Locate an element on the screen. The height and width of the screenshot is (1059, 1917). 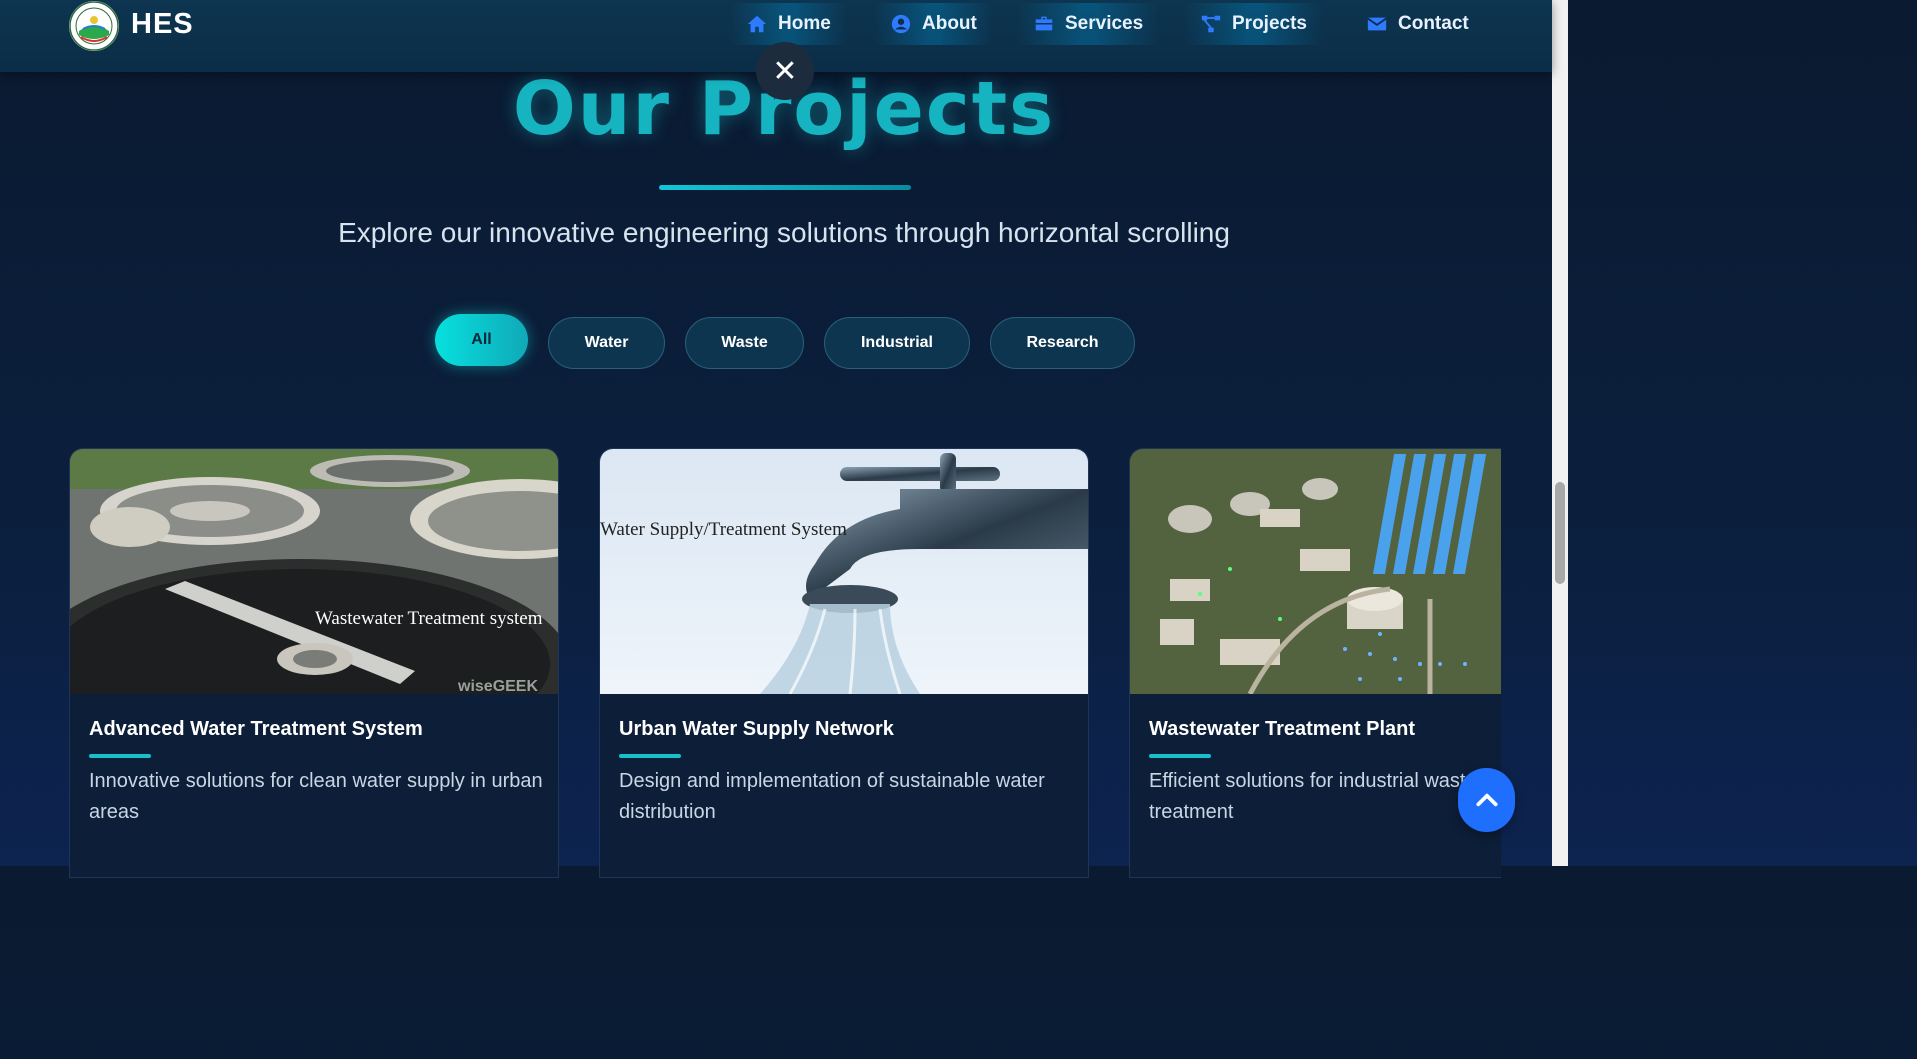
nav-home: Home is located at coordinates (788, 24).